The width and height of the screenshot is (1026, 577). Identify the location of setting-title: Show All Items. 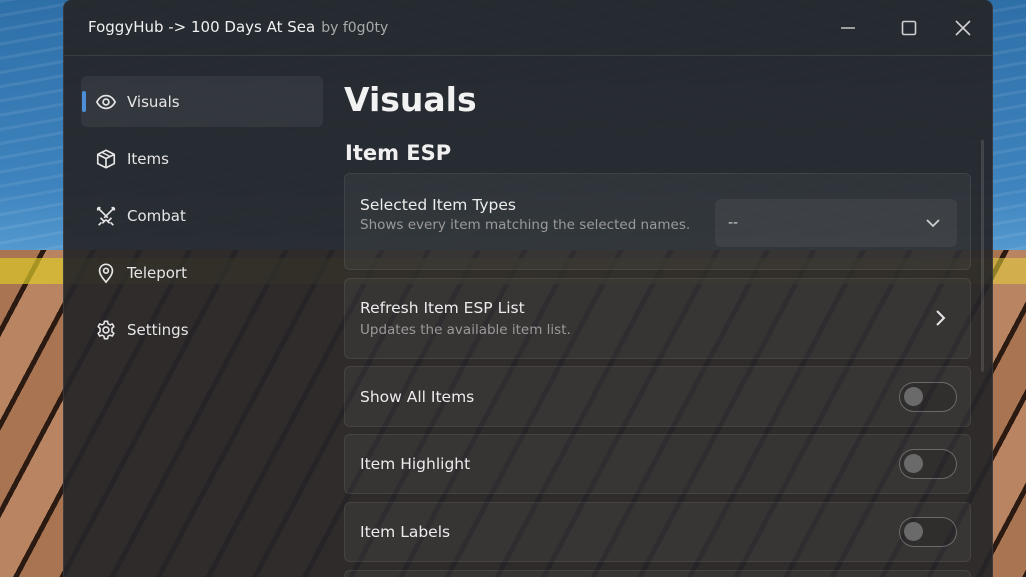
(417, 397).